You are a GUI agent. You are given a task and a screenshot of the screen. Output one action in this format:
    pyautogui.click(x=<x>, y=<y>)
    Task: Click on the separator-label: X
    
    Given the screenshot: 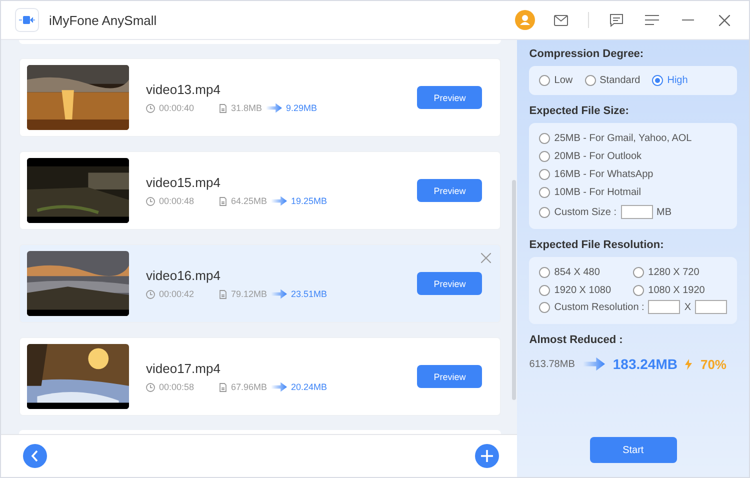 What is the action you would take?
    pyautogui.click(x=687, y=307)
    